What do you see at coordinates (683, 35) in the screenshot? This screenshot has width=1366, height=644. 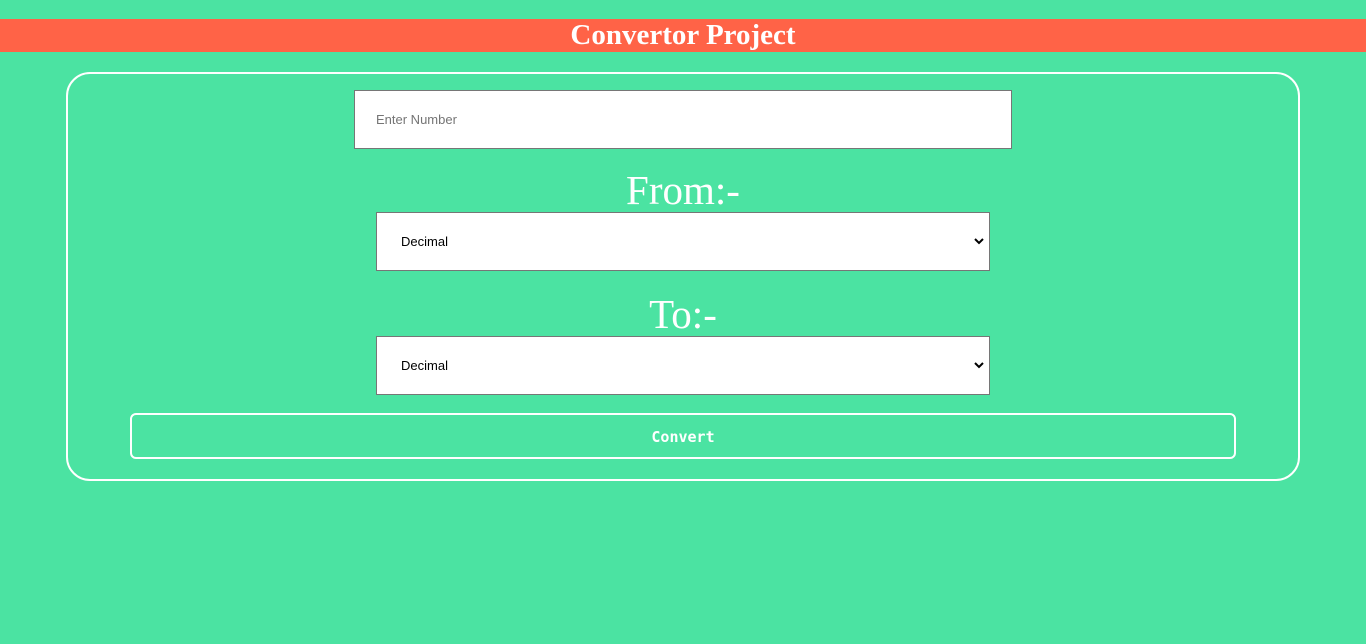 I see `page-title: Convertor Project` at bounding box center [683, 35].